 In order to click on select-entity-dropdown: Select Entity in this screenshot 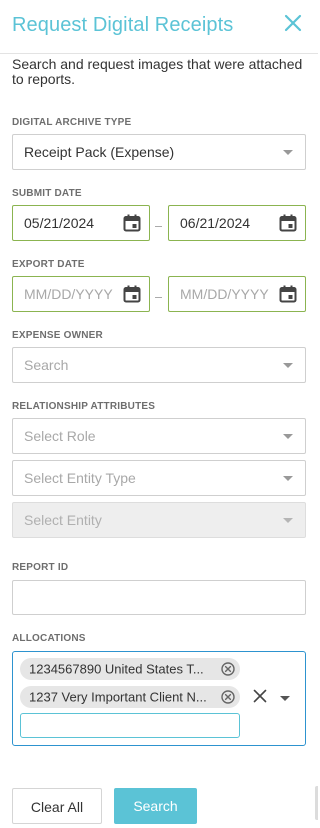, I will do `click(159, 520)`.